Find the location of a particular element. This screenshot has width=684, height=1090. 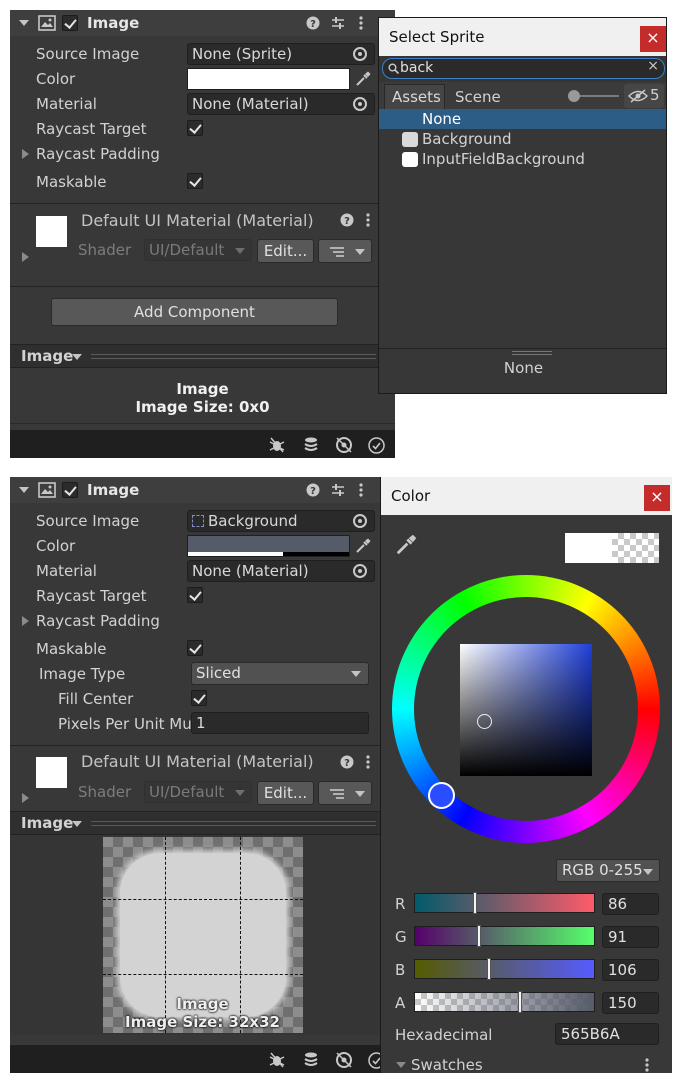

search-input: back × is located at coordinates (523, 68).